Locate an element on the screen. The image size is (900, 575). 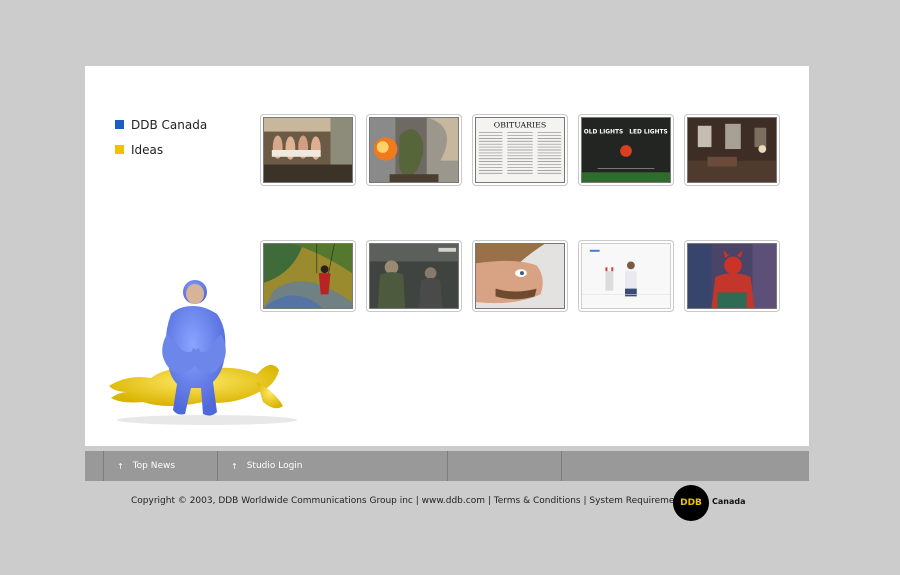
nav-item-ddb-canada: DDB Canada is located at coordinates (161, 124).